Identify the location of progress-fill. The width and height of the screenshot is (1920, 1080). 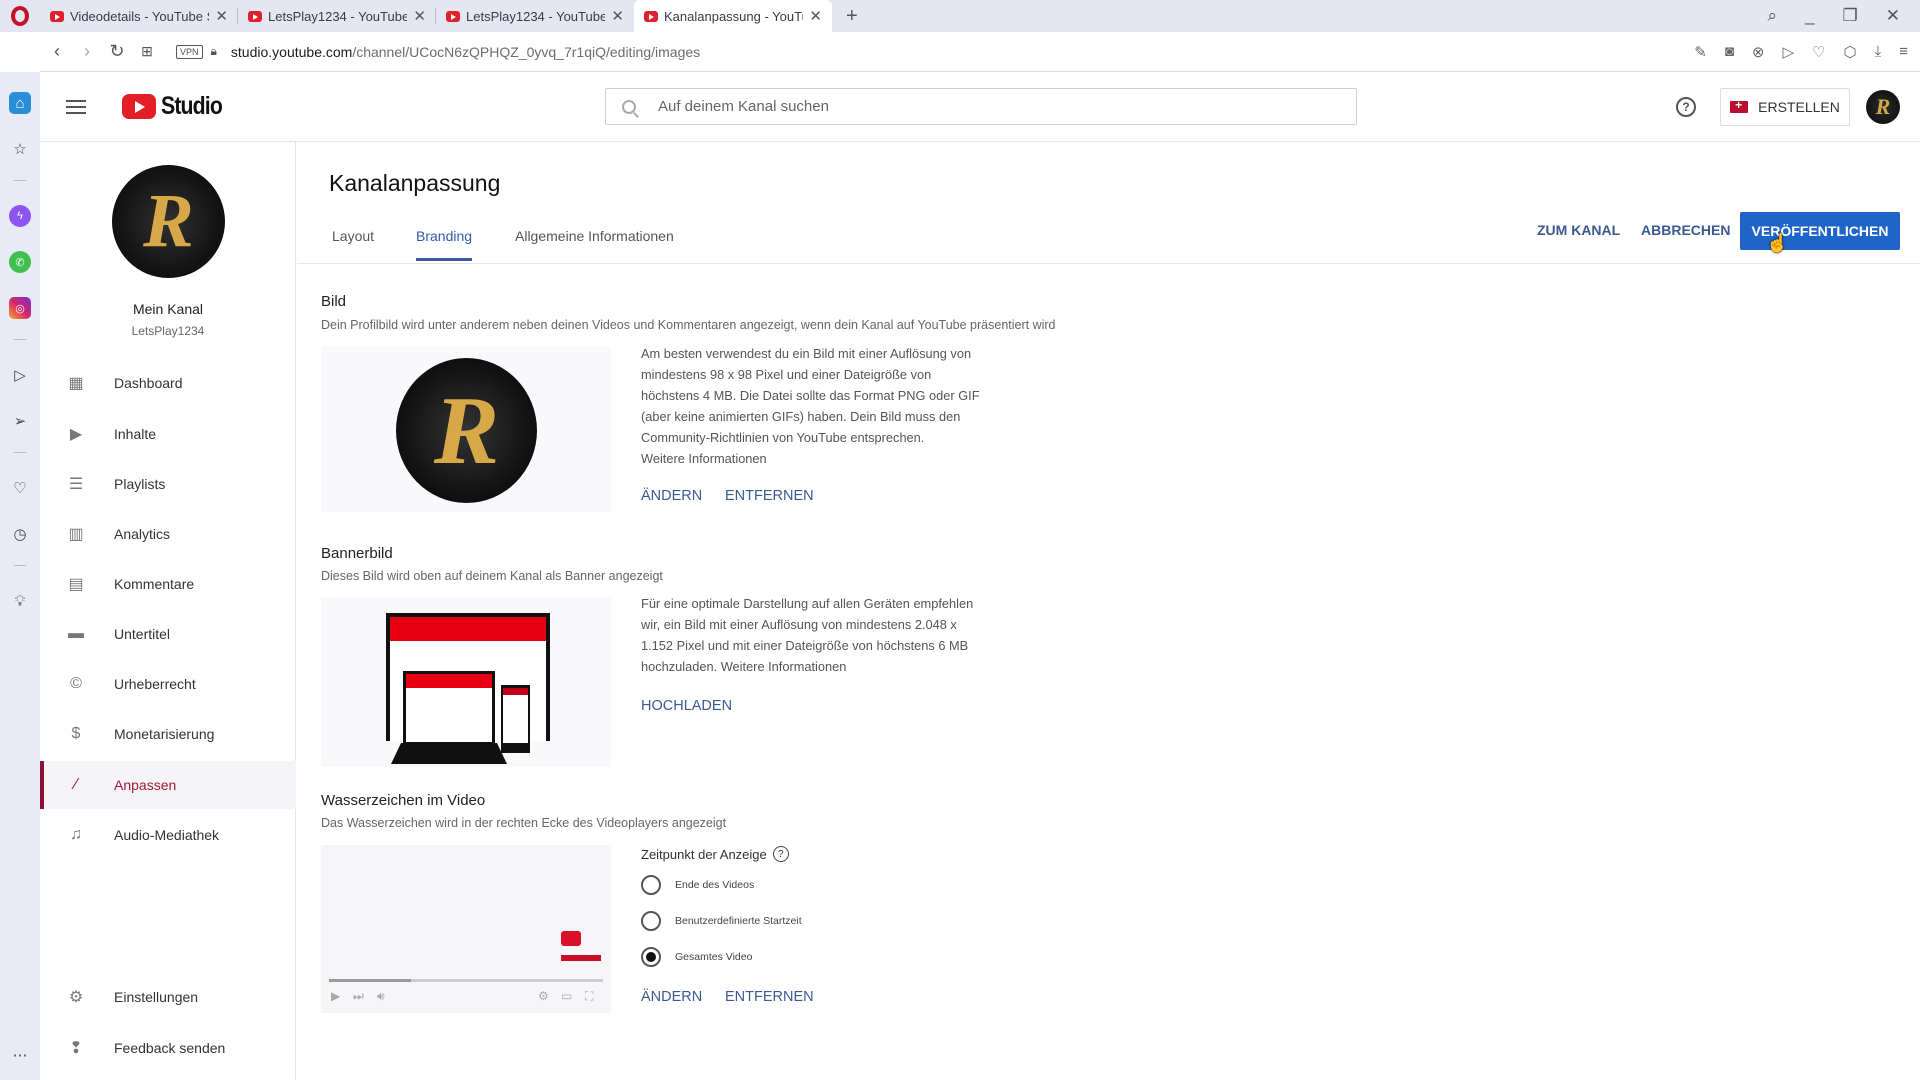
(370, 980).